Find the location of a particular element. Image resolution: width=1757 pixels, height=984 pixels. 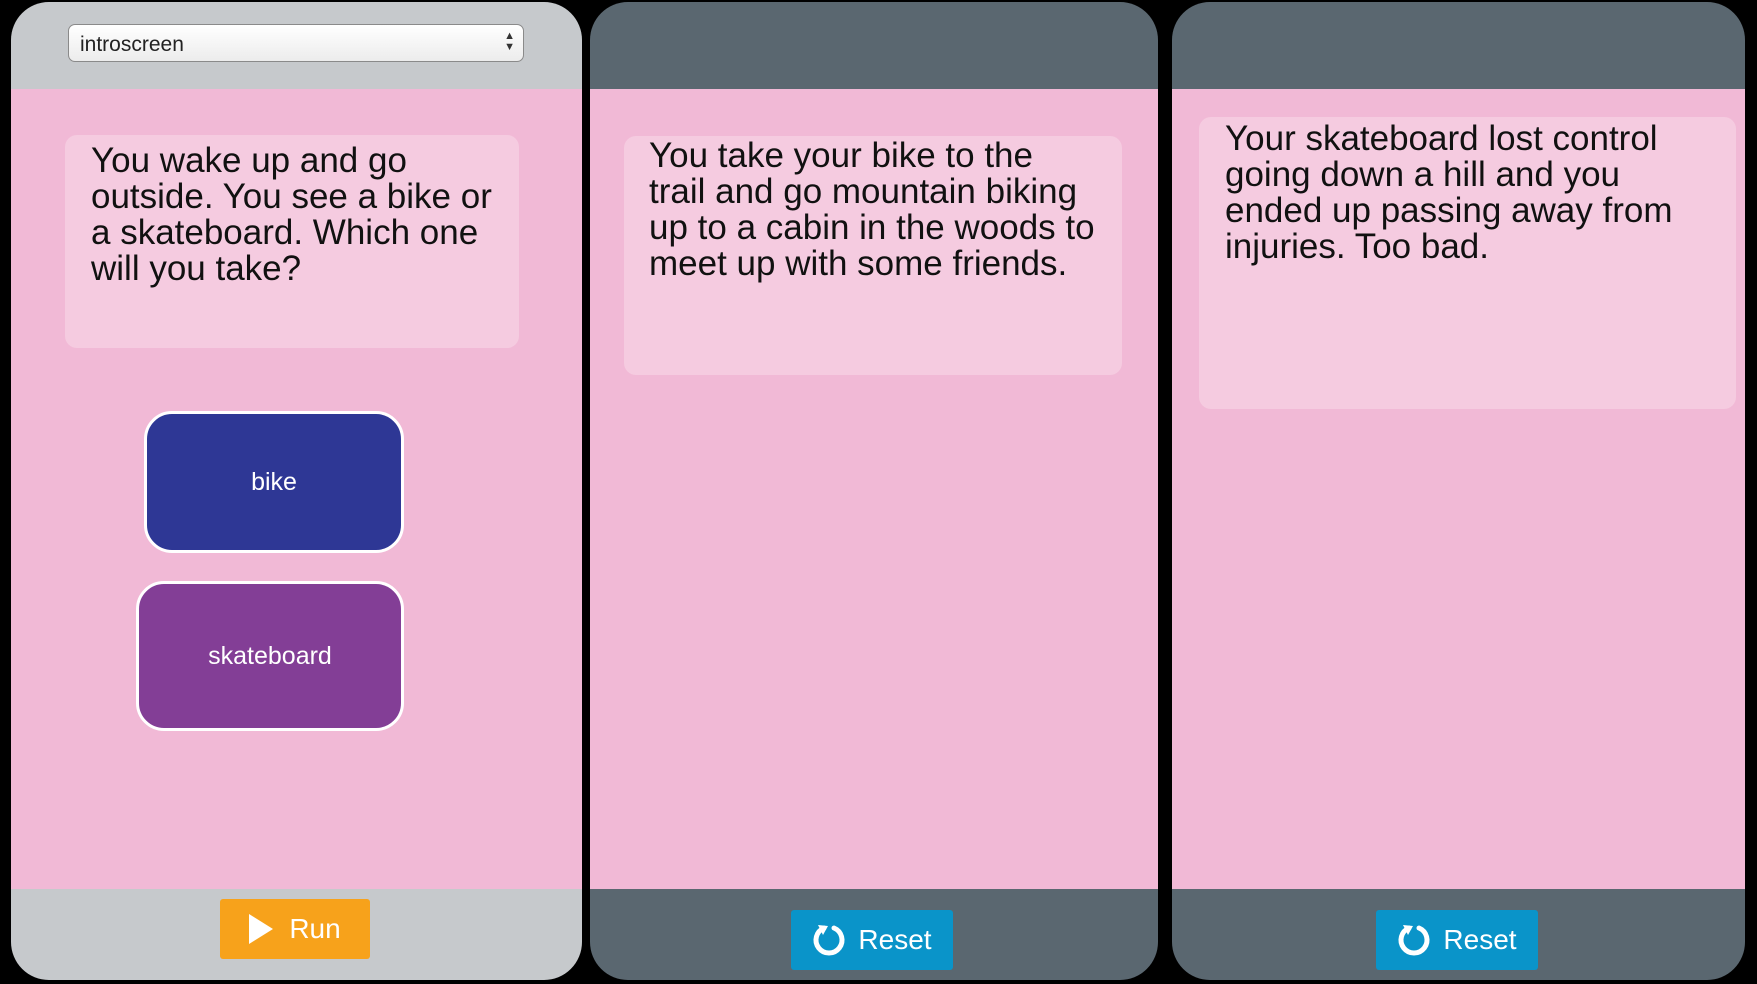

bottom-bar: Run is located at coordinates (296, 934).